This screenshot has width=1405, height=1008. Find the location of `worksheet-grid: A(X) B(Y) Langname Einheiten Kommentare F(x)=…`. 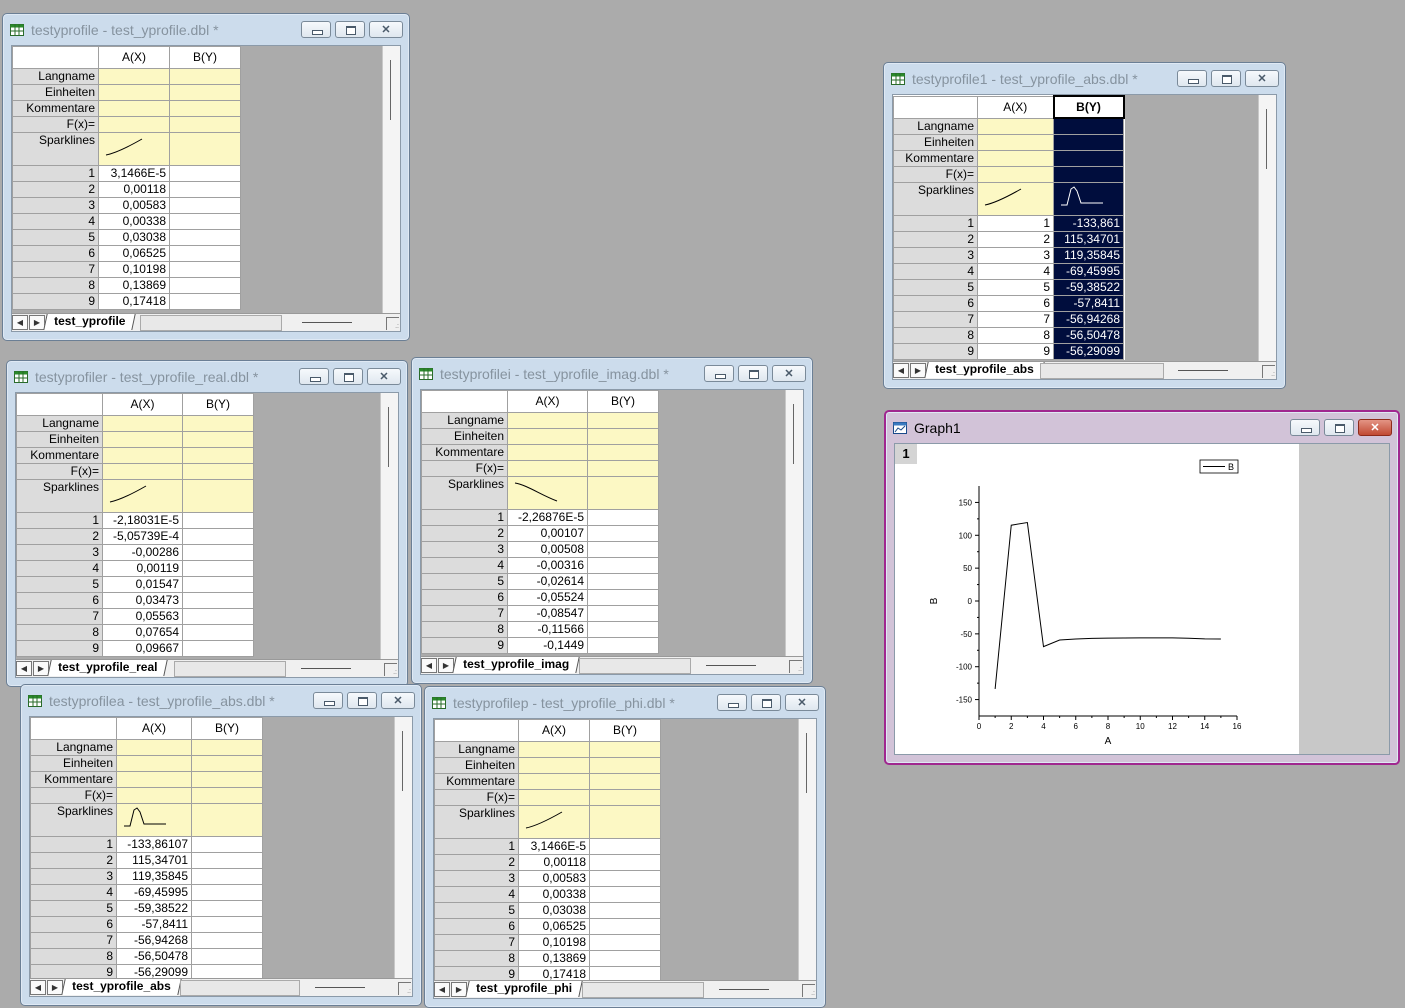

worksheet-grid: A(X) B(Y) Langname Einheiten Kommentare F(x)=… is located at coordinates (126, 178).